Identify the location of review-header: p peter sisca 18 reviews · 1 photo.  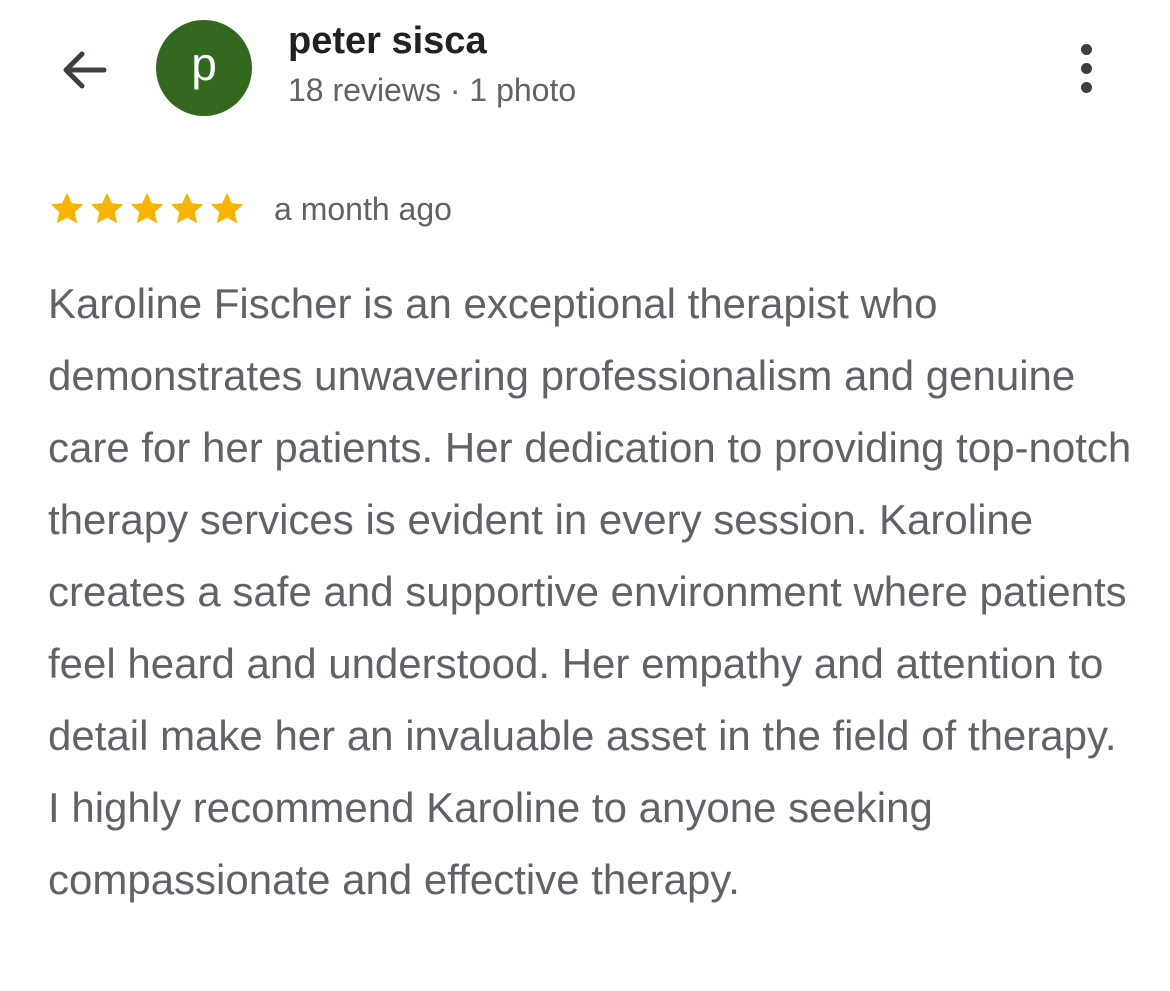
(585, 70).